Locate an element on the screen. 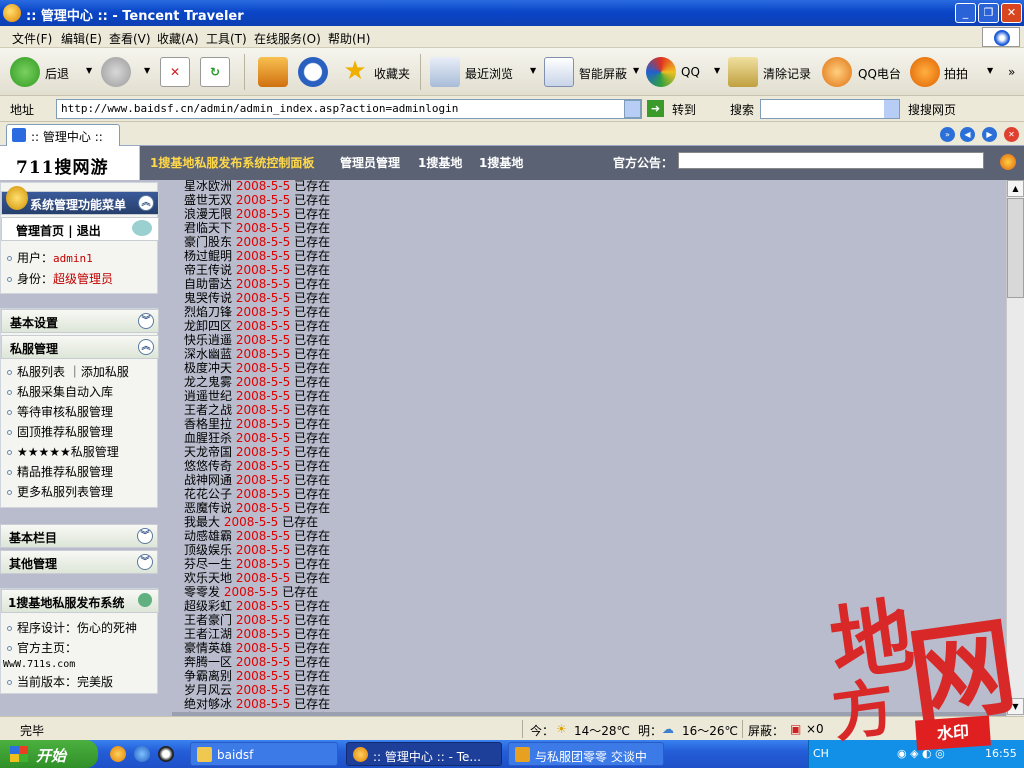  tab-prev-icon: ◀ is located at coordinates (967, 134).